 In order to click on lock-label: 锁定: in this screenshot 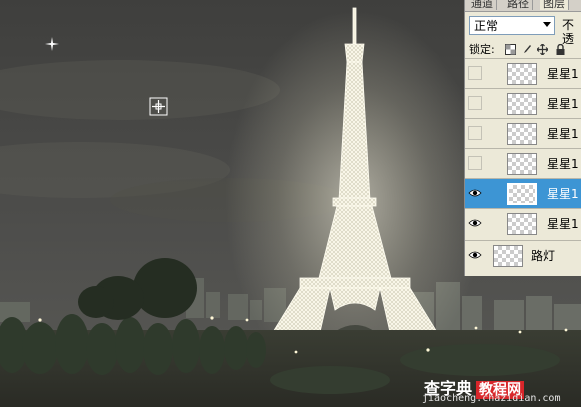, I will do `click(482, 49)`.